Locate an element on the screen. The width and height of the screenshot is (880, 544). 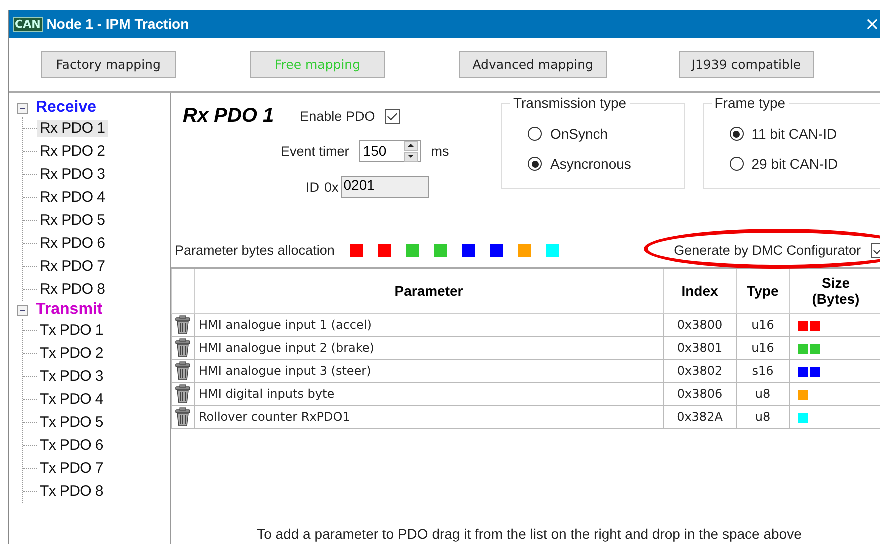
tree-group-label: Transmit is located at coordinates (69, 310).